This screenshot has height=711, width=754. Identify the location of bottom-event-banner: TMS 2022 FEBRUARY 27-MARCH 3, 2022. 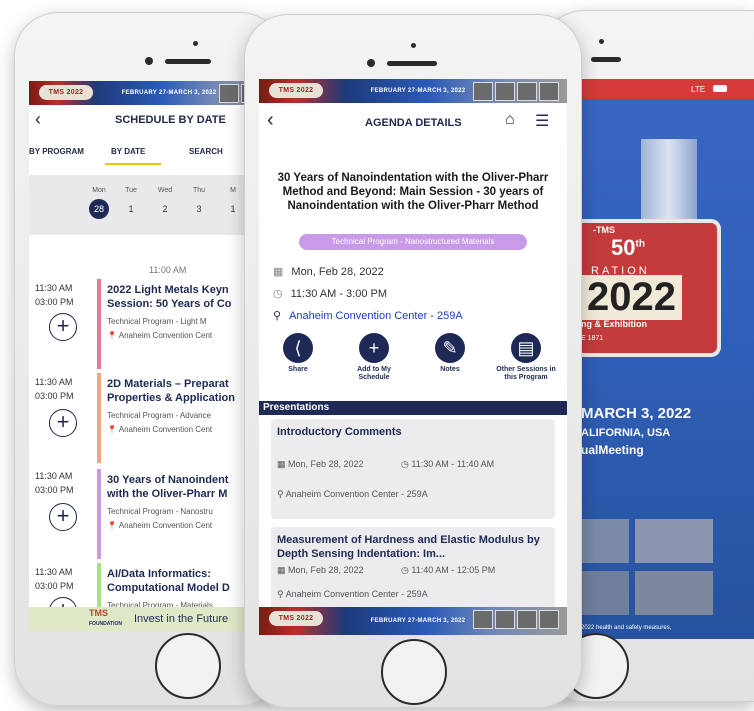
(413, 621).